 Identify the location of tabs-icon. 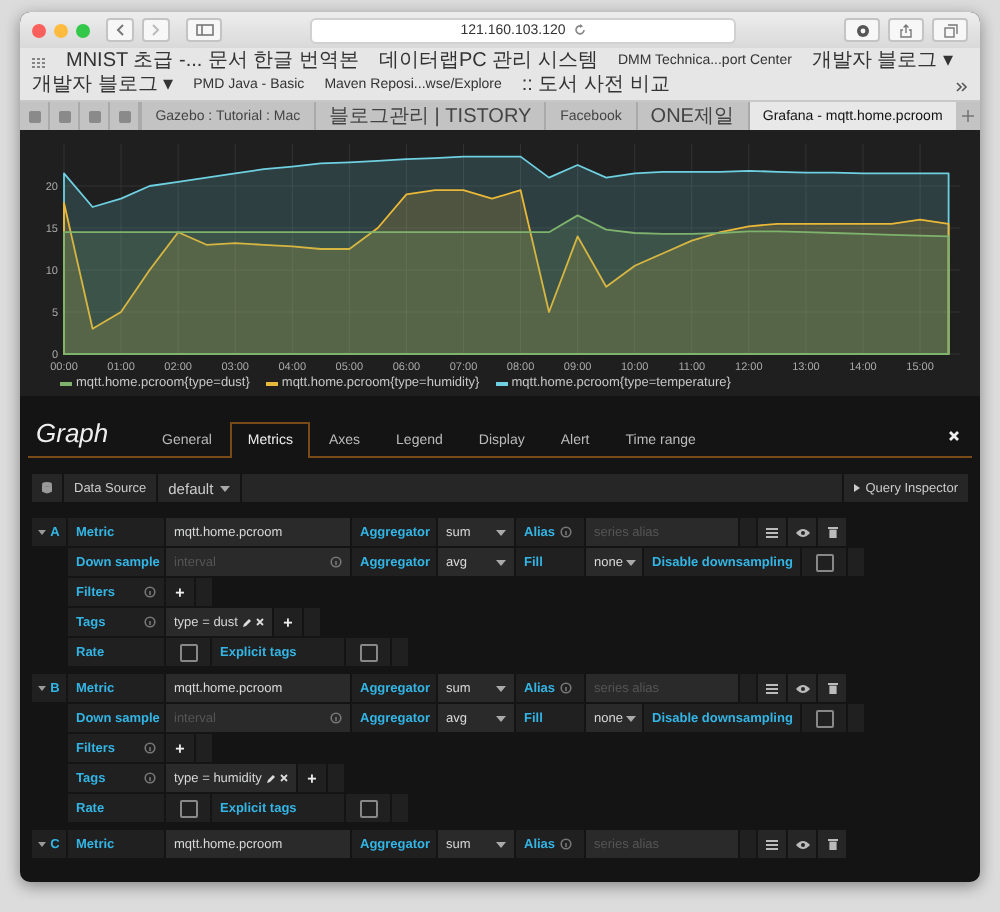
(950, 30).